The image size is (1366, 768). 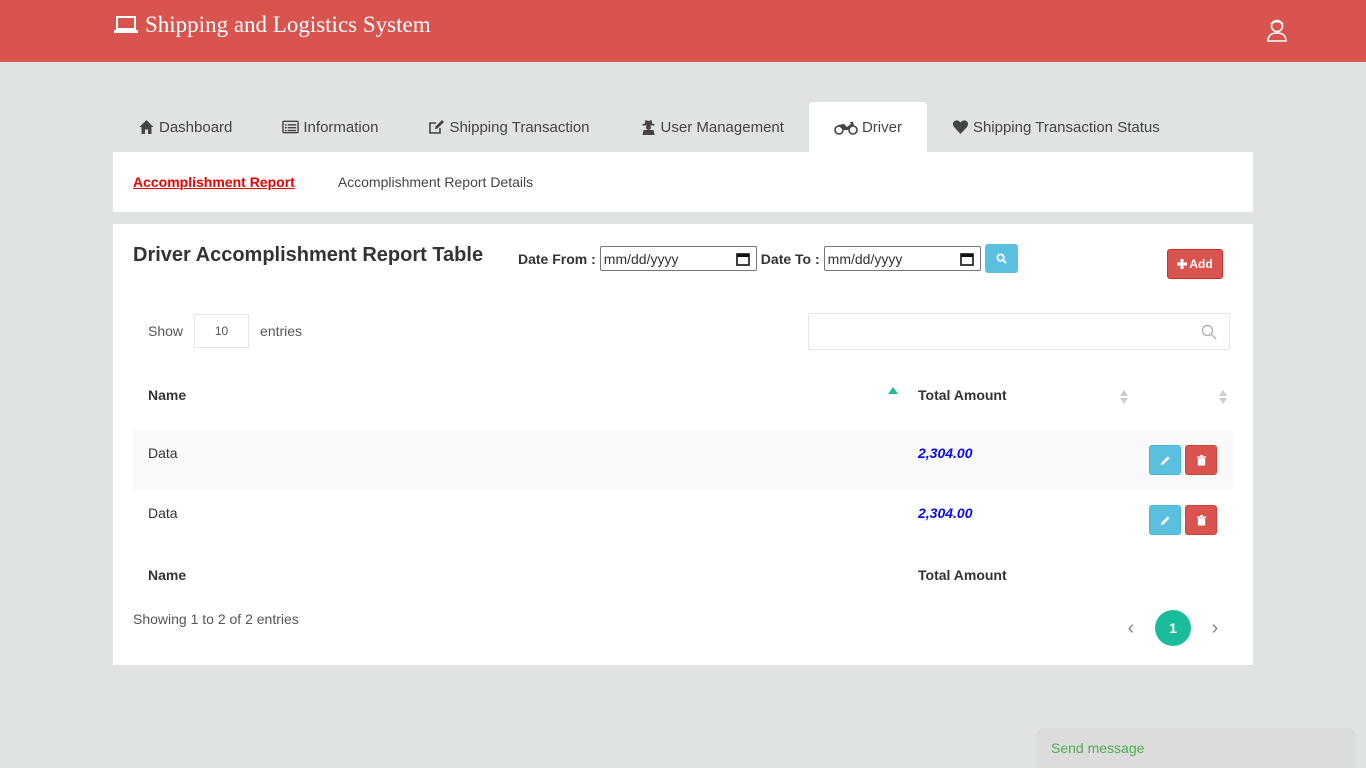 I want to click on tab-information: Information, so click(x=330, y=127).